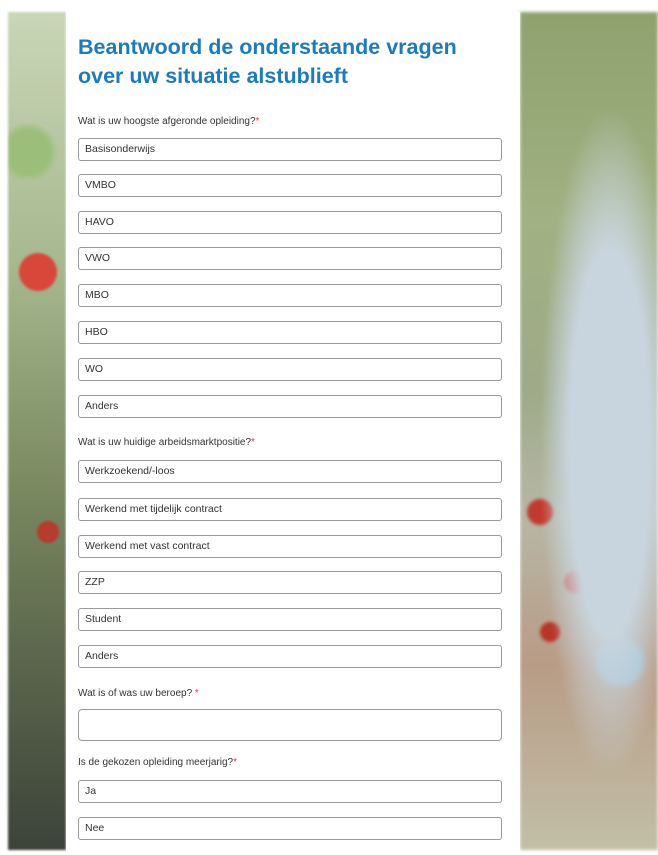 The width and height of the screenshot is (658, 855). I want to click on option-anders-labor: Anders, so click(290, 656).